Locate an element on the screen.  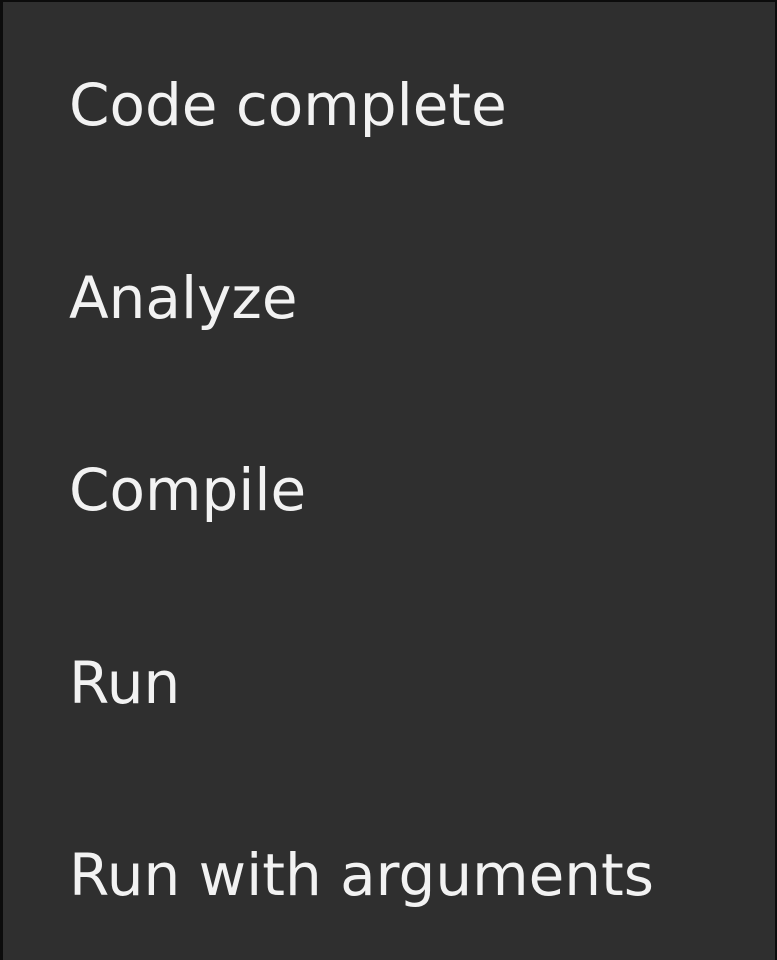
menu-item-analyze: Analyze is located at coordinates (422, 298).